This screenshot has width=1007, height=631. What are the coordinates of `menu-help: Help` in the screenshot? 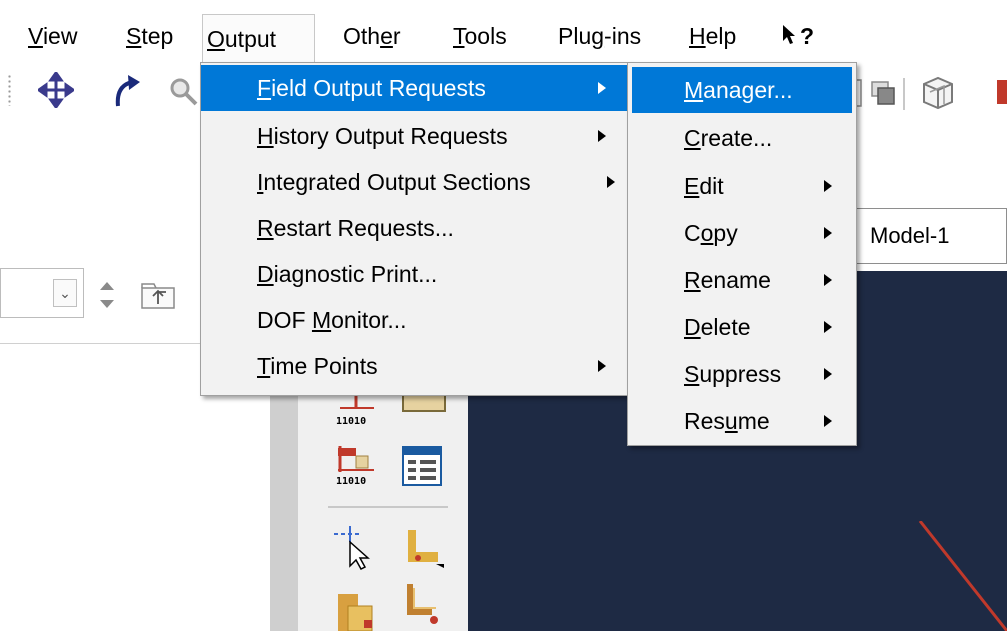 It's located at (712, 38).